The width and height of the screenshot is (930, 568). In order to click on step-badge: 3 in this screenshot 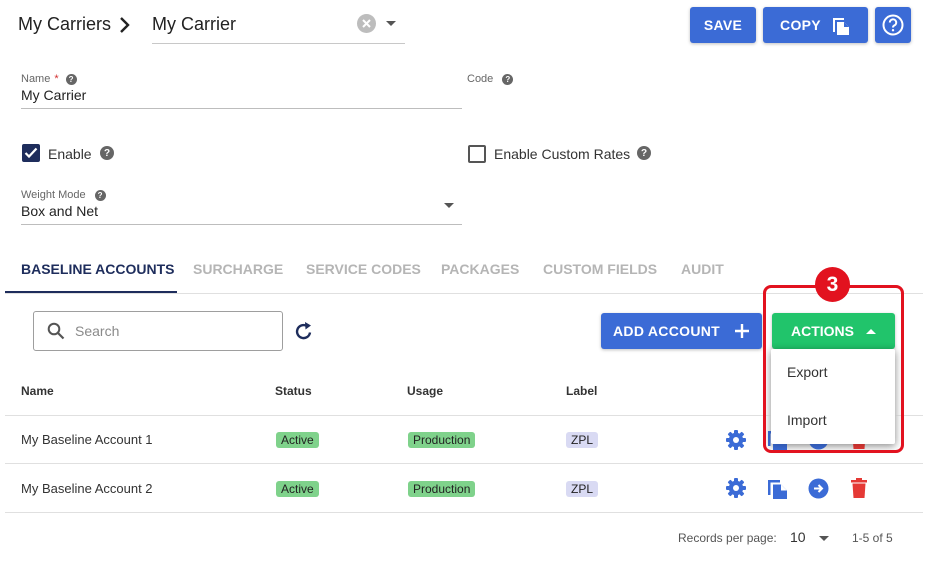, I will do `click(832, 284)`.